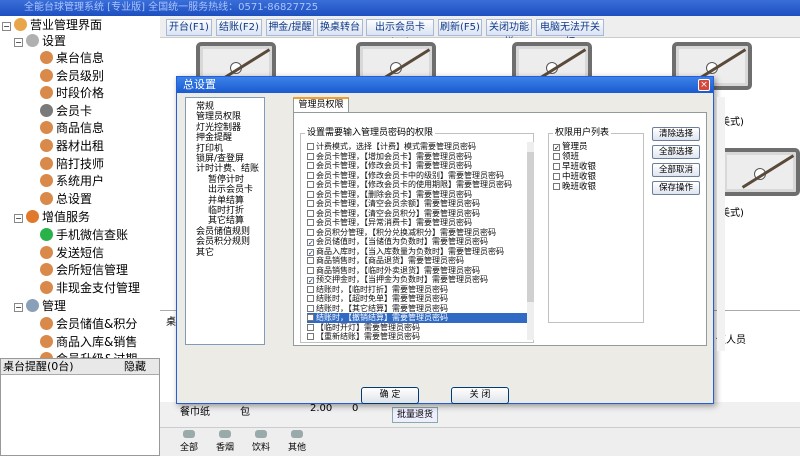 This screenshot has height=456, width=800. Describe the element at coordinates (226, 180) in the screenshot. I see `settings-nav-item-7: 暂停计时` at that location.